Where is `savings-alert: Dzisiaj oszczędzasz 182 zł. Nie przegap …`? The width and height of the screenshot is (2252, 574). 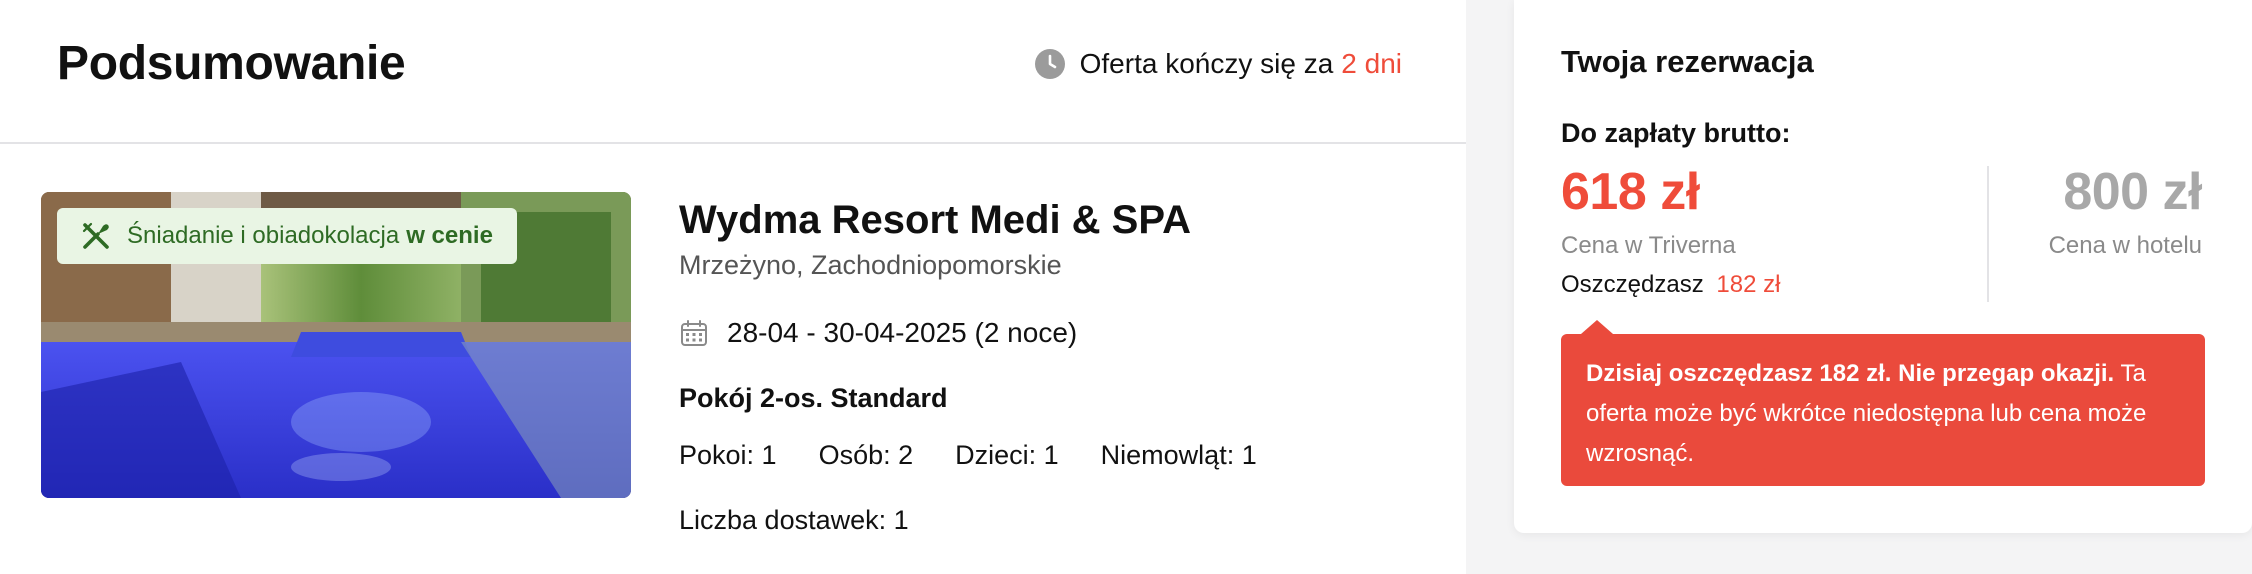 savings-alert: Dzisiaj oszczędzasz 182 zł. Nie przegap … is located at coordinates (1883, 403).